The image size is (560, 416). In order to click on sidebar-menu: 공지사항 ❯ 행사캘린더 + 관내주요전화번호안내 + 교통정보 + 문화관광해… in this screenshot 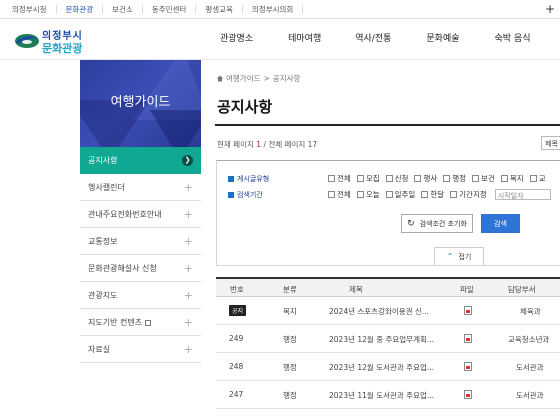, I will do `click(140, 255)`.